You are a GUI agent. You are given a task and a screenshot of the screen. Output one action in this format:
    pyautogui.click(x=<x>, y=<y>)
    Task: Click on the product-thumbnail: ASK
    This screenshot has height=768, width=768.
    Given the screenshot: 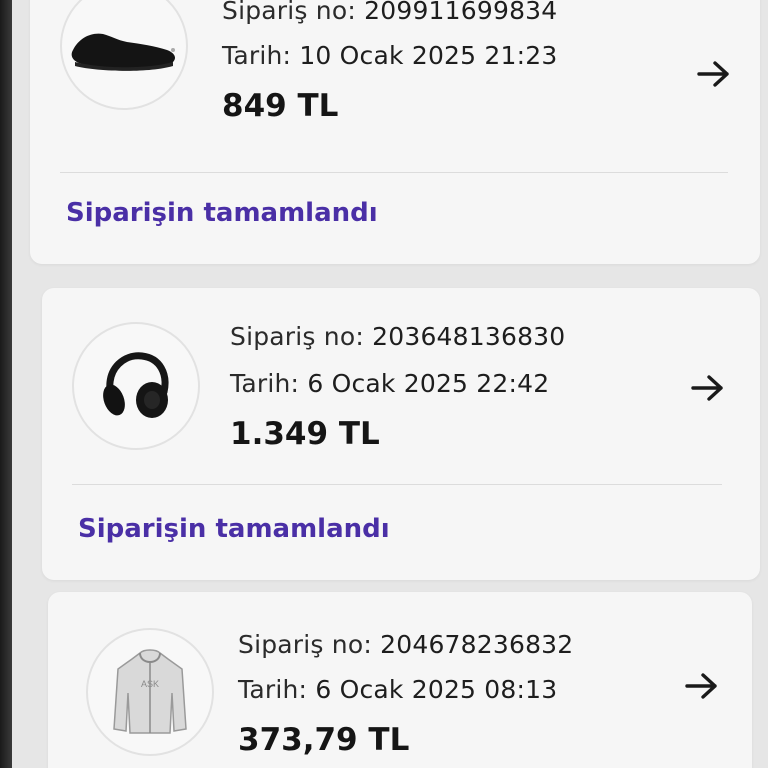 What is the action you would take?
    pyautogui.click(x=150, y=692)
    